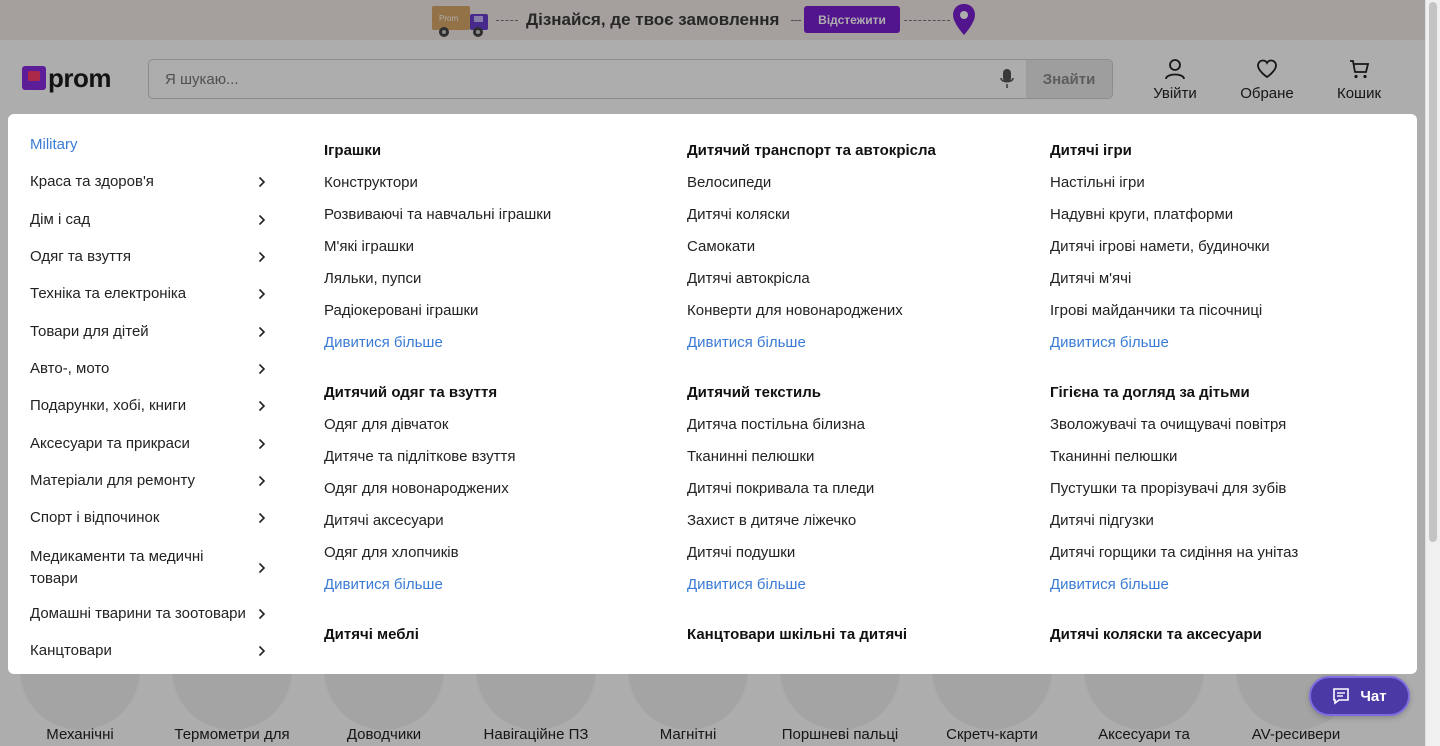 The width and height of the screenshot is (1440, 746). I want to click on scrollbar-thumb, so click(1433, 272).